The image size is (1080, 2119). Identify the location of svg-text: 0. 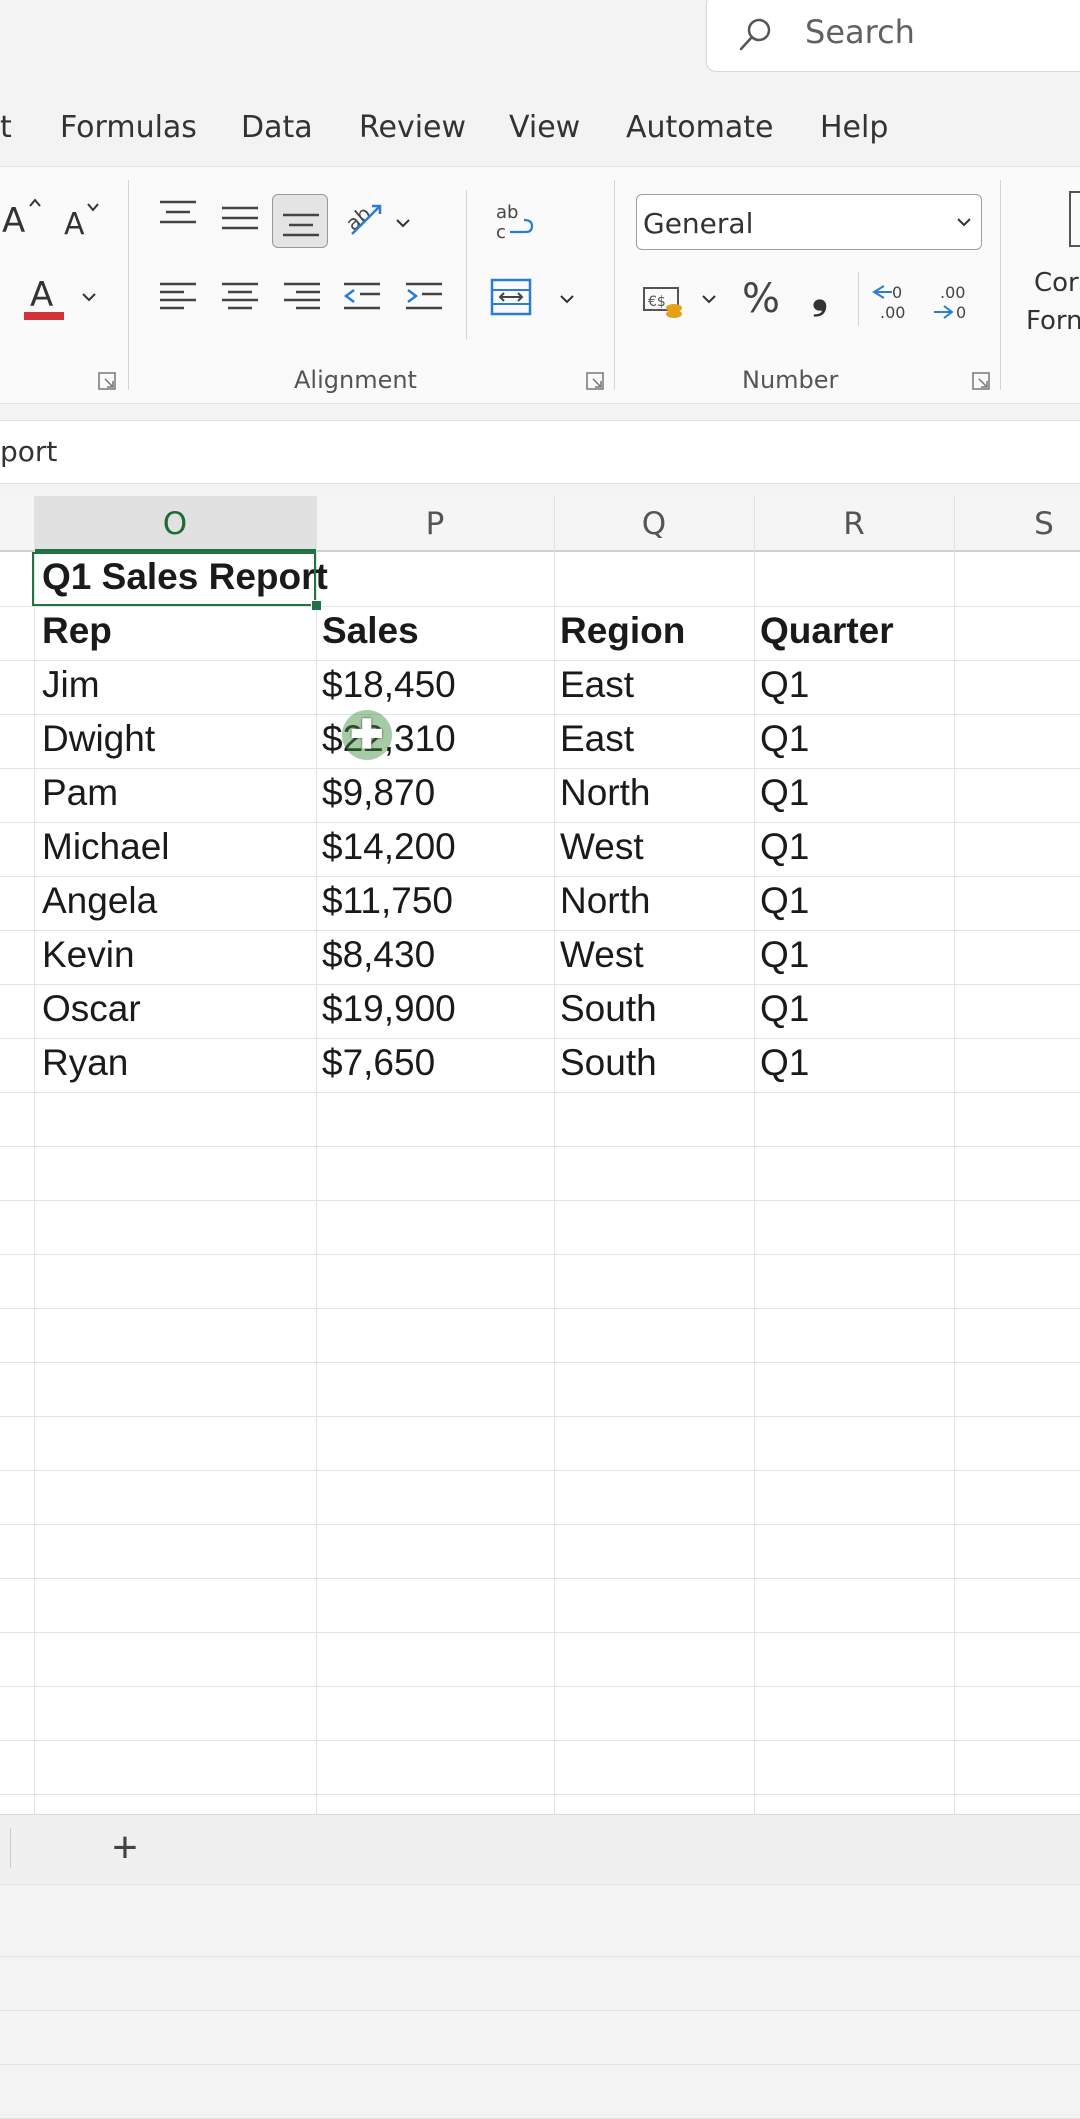
(897, 292).